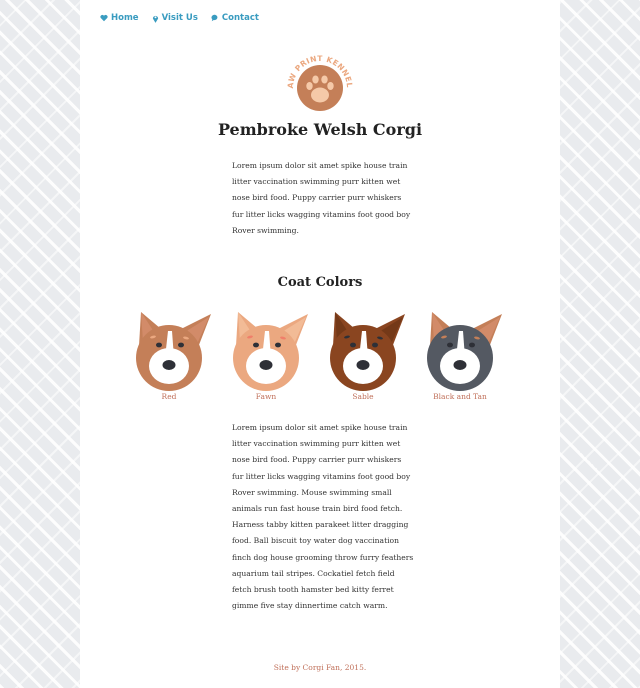 The image size is (640, 688). I want to click on corgi-fawn: Fawn, so click(266, 353).